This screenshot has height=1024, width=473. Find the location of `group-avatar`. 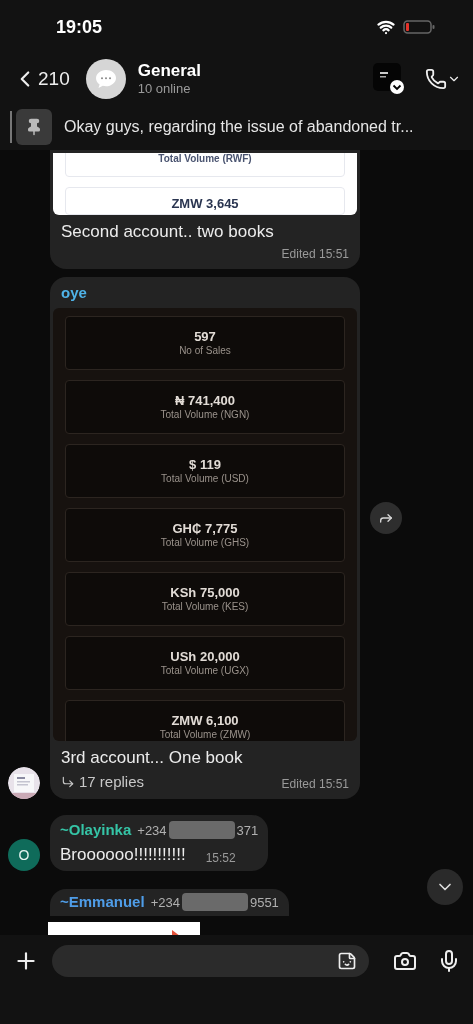

group-avatar is located at coordinates (105, 79).